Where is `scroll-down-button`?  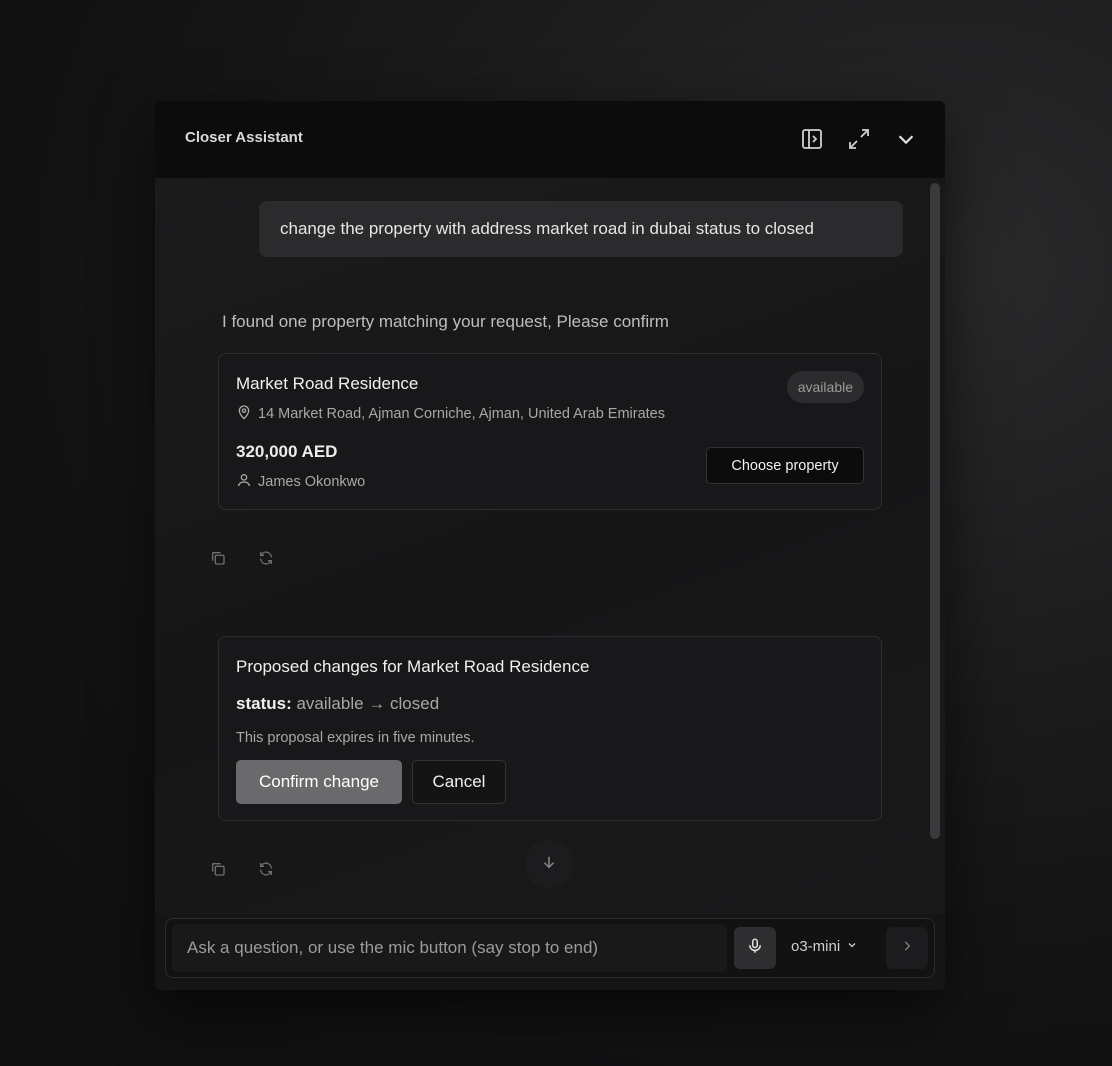 scroll-down-button is located at coordinates (549, 864).